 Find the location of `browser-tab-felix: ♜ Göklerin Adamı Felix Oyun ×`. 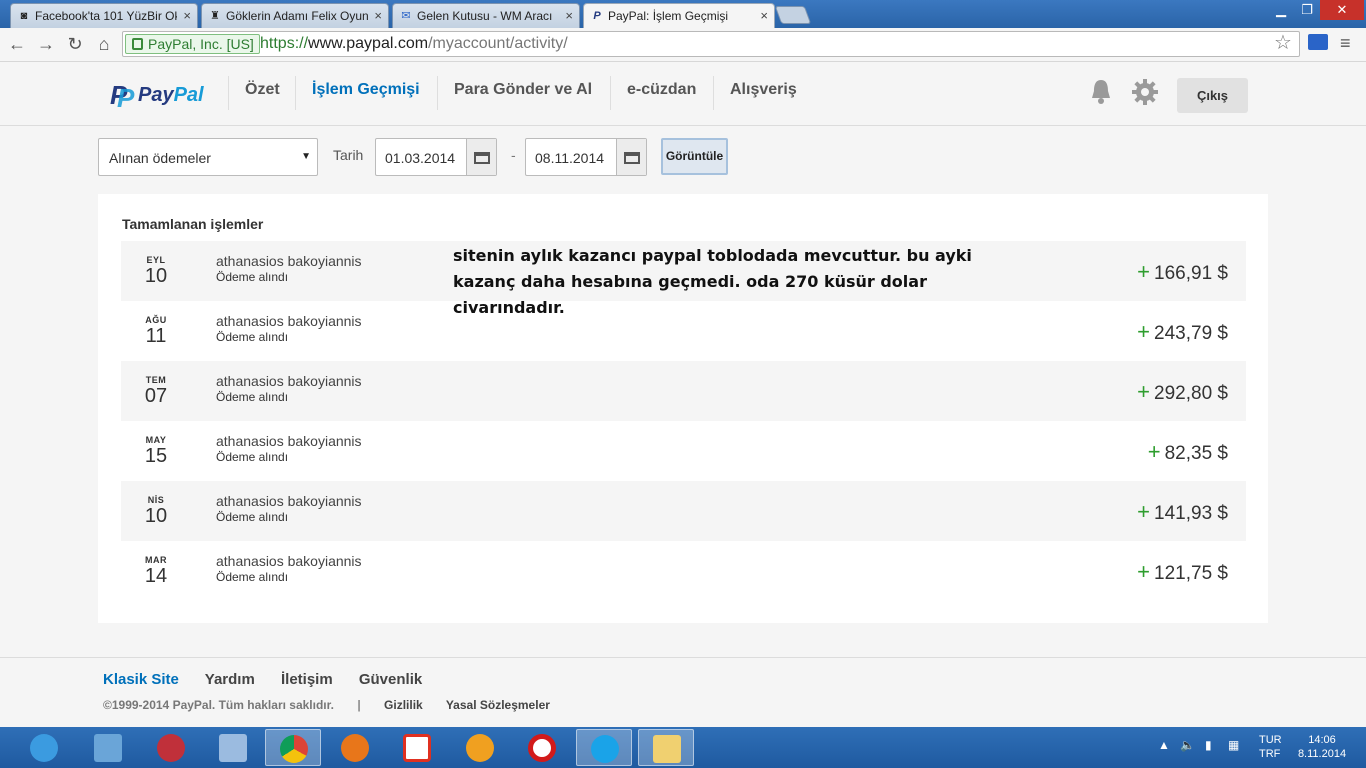

browser-tab-felix: ♜ Göklerin Adamı Felix Oyun × is located at coordinates (295, 15).